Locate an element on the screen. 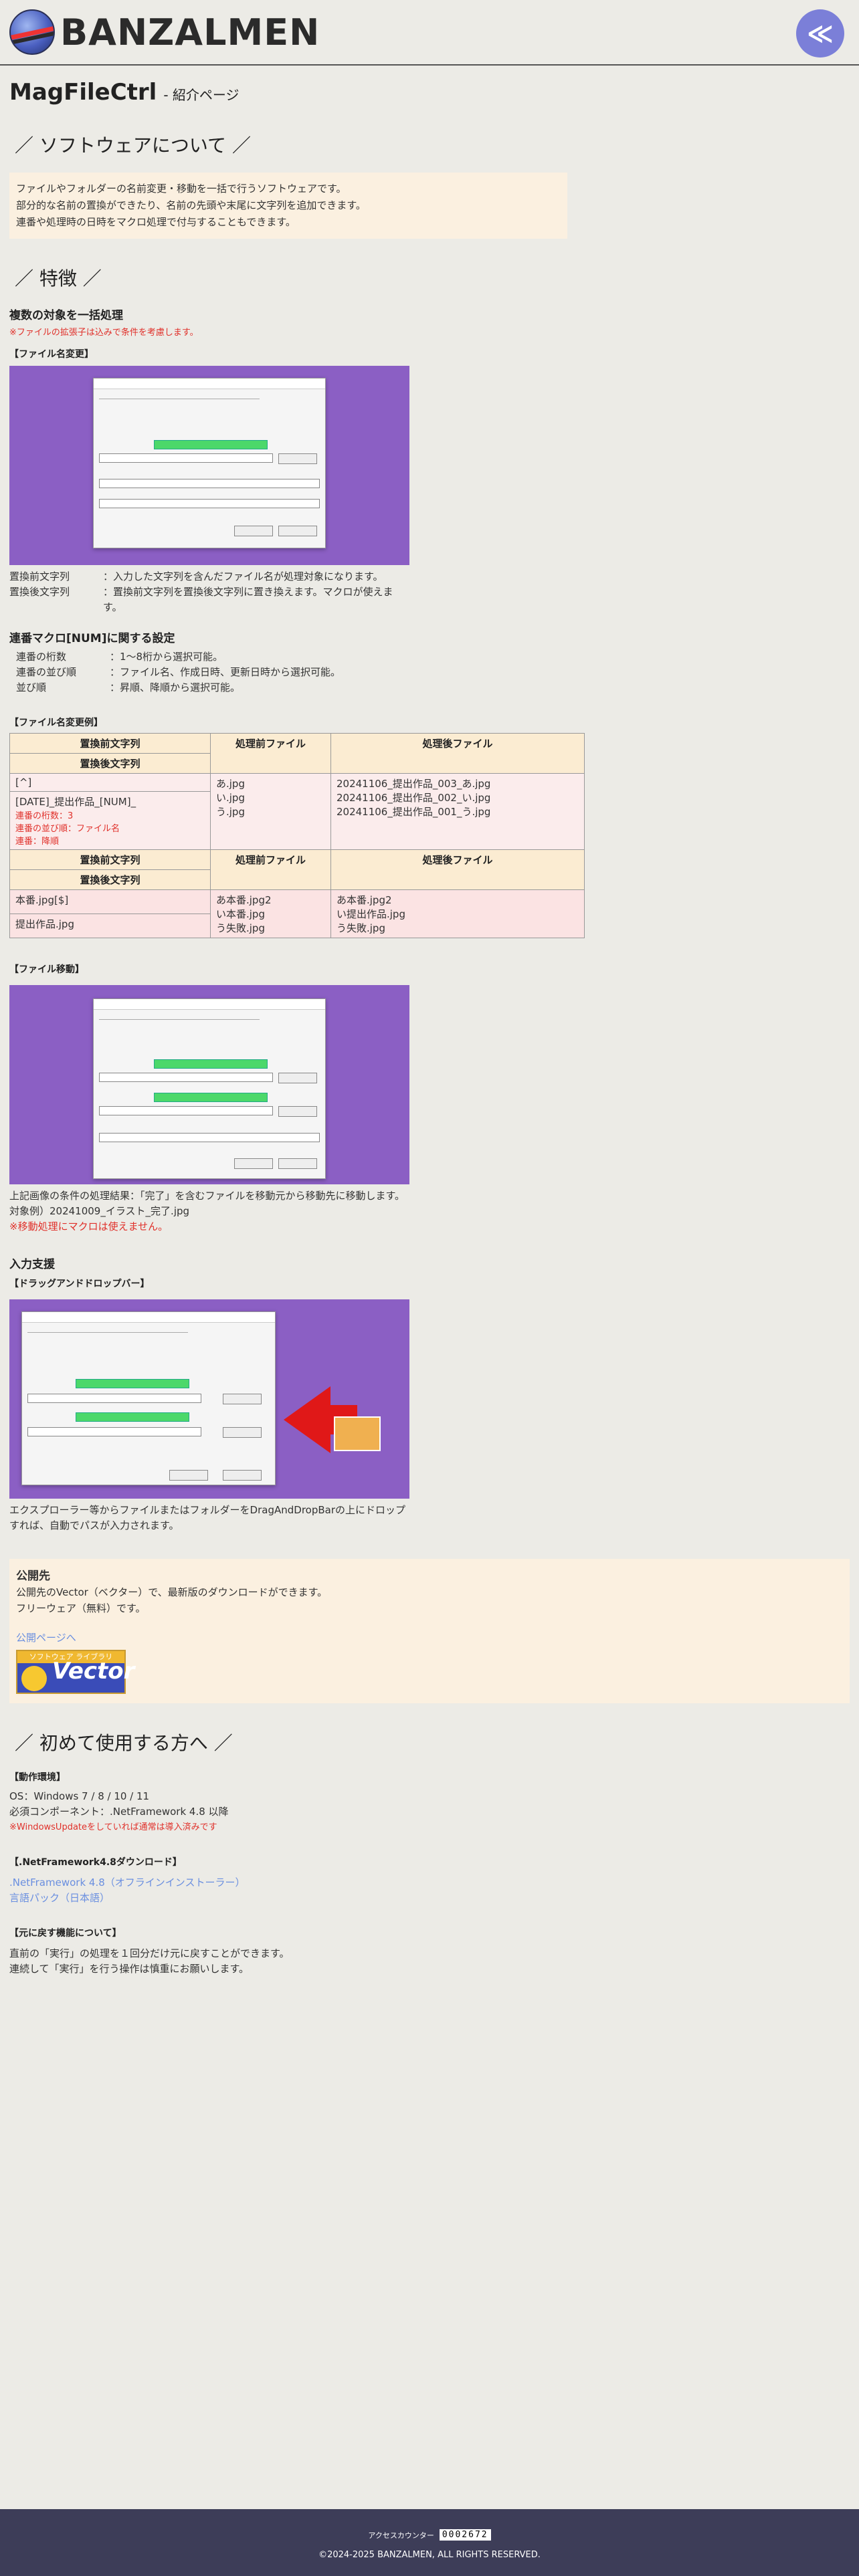  undo-line: 直前の「実行」の処理を１回分だけ元に戻すことができます。 is located at coordinates (149, 1953).